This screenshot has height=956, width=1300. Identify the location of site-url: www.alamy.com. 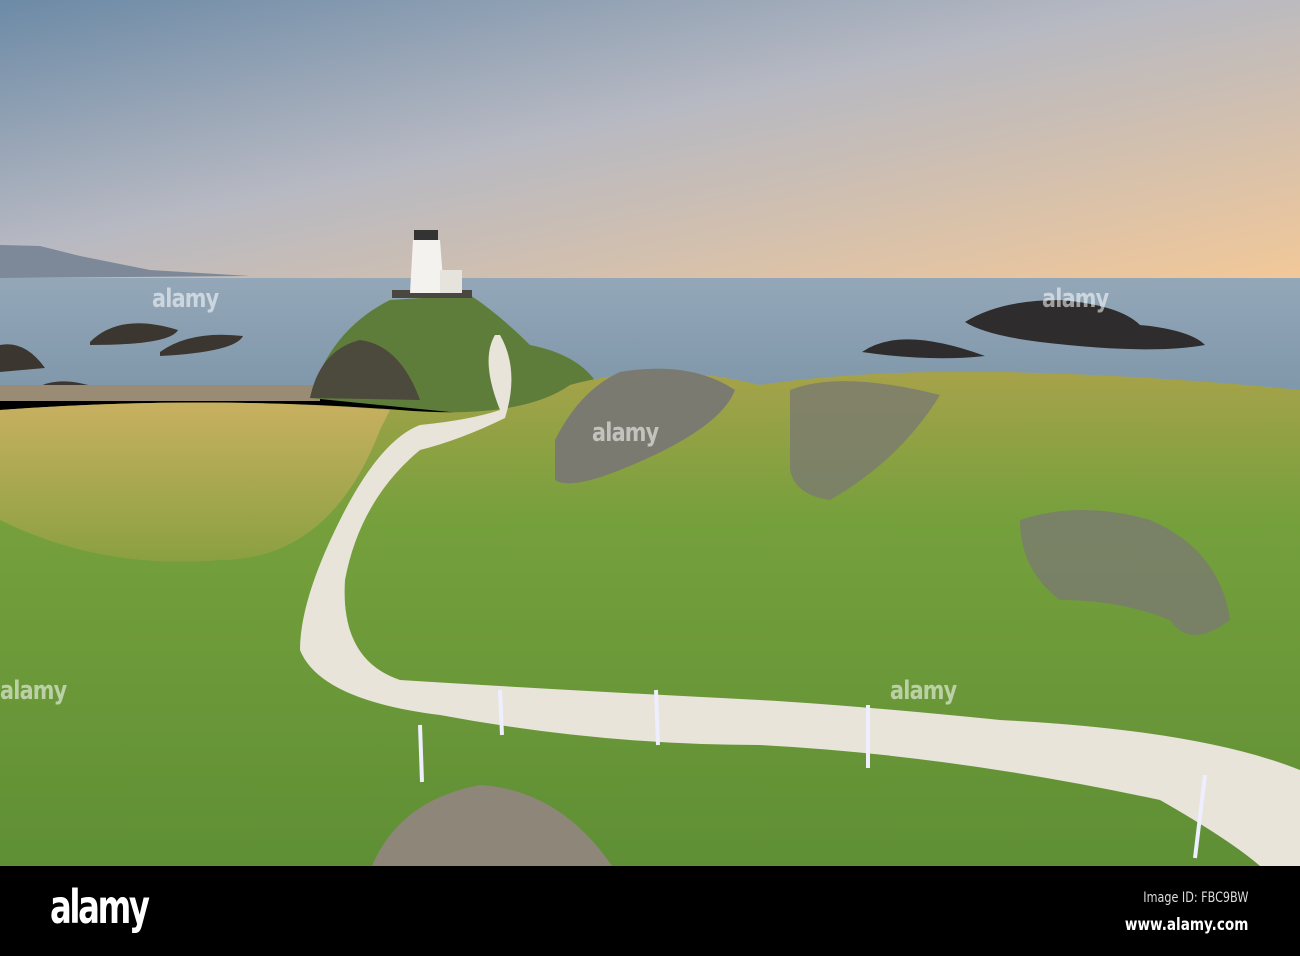
(1186, 925).